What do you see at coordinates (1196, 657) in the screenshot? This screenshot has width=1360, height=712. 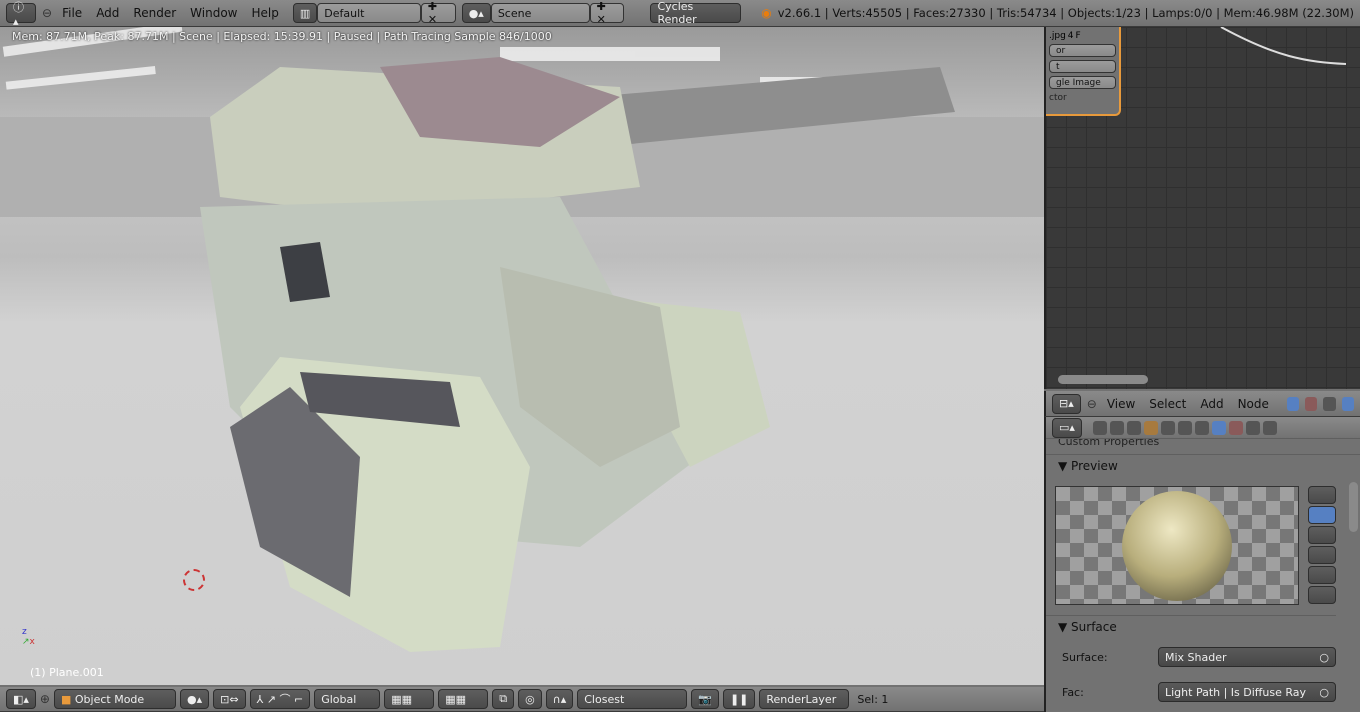 I see `surface-value: Mix Shader` at bounding box center [1196, 657].